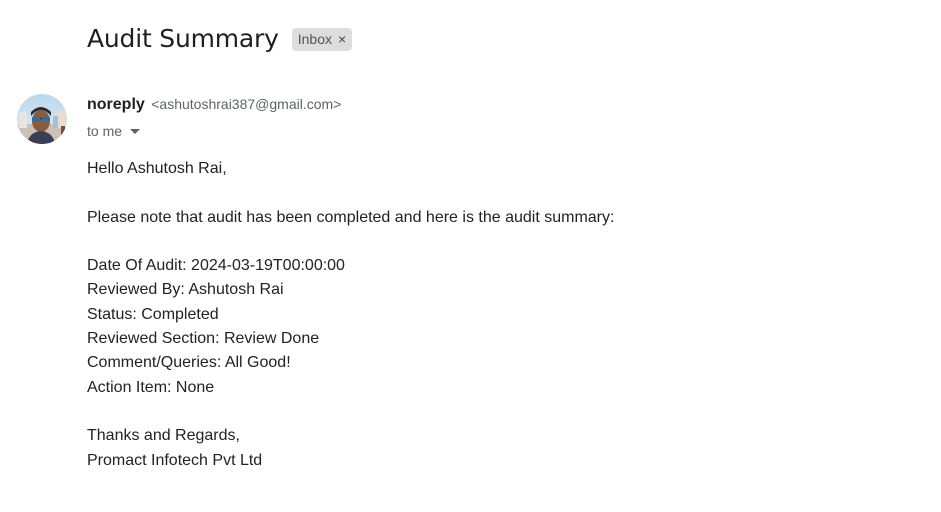 The width and height of the screenshot is (941, 512). Describe the element at coordinates (216, 266) in the screenshot. I see `detail-line: Date Of Audit: 2024-03-19T00:00:00` at that location.